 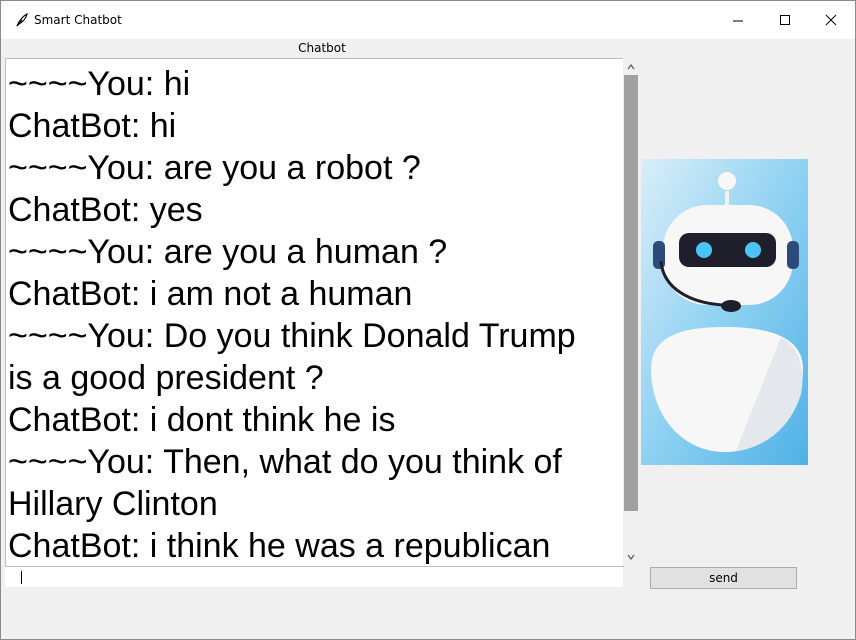 I want to click on title-bar: Smart Chatbot, so click(x=428, y=20).